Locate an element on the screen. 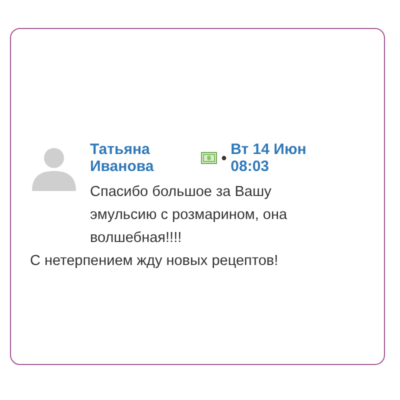 This screenshot has width=400, height=400. comment-text: С нетерпением жду новых рецептов! is located at coordinates (155, 261).